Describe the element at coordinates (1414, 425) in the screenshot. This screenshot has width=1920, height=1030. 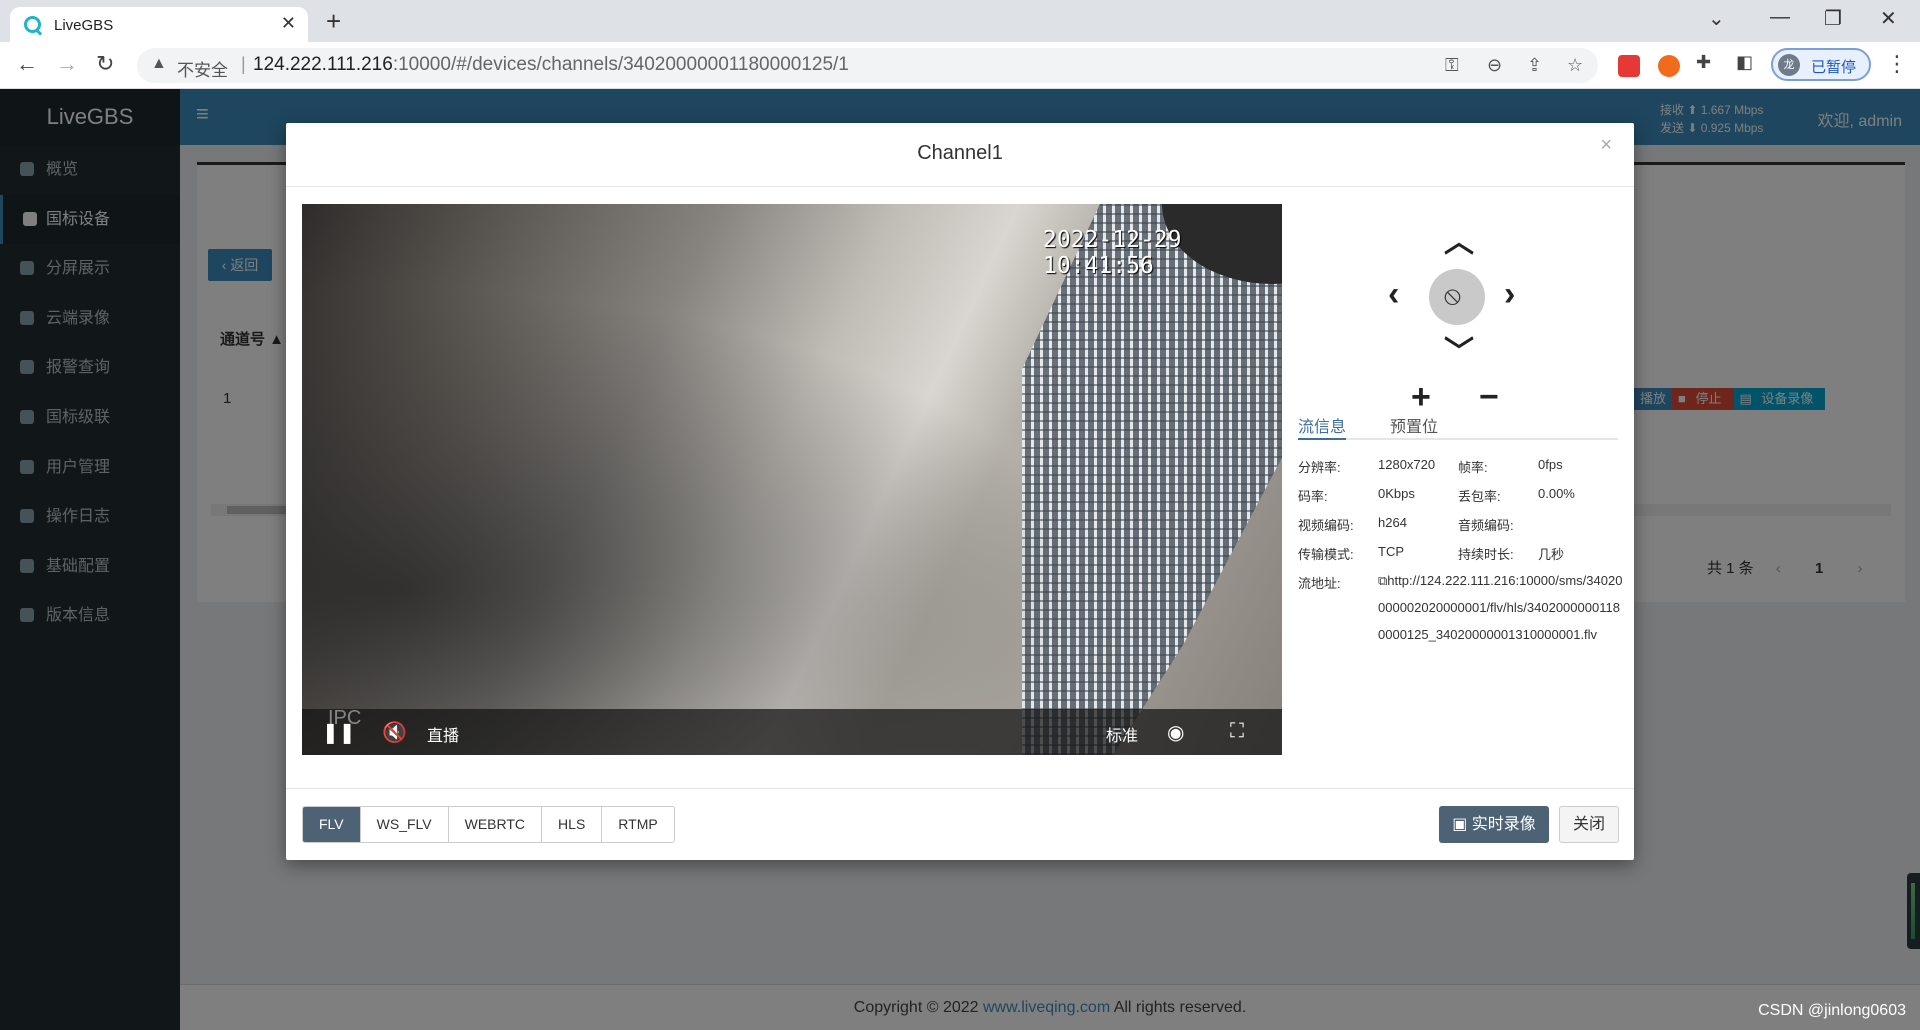
I see `tab-presets: 预置位` at that location.